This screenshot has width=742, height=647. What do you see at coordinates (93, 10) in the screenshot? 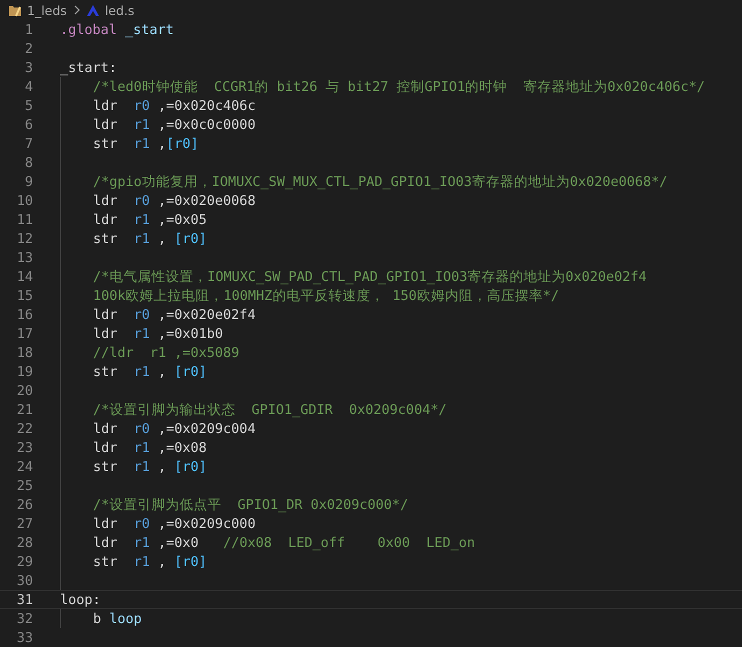
I see `file-type-icon` at bounding box center [93, 10].